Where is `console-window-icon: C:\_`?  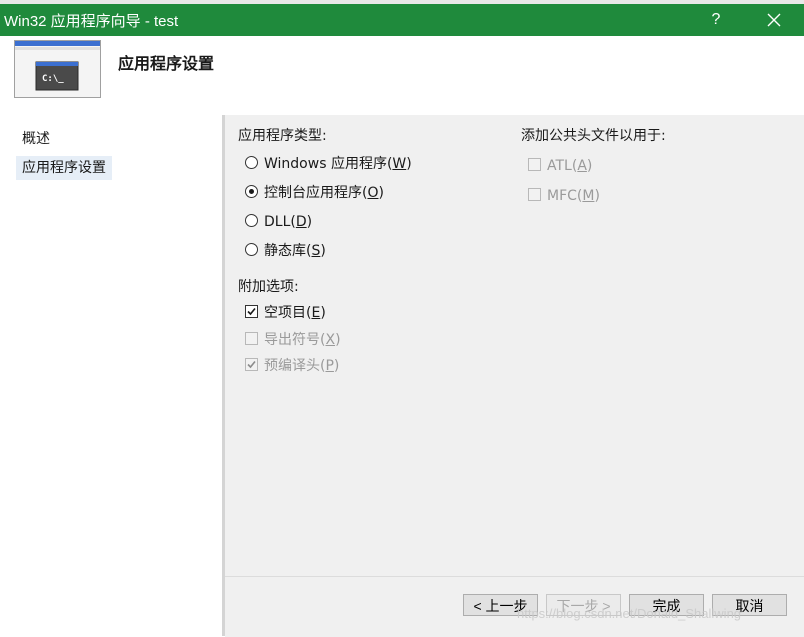 console-window-icon: C:\_ is located at coordinates (57, 69).